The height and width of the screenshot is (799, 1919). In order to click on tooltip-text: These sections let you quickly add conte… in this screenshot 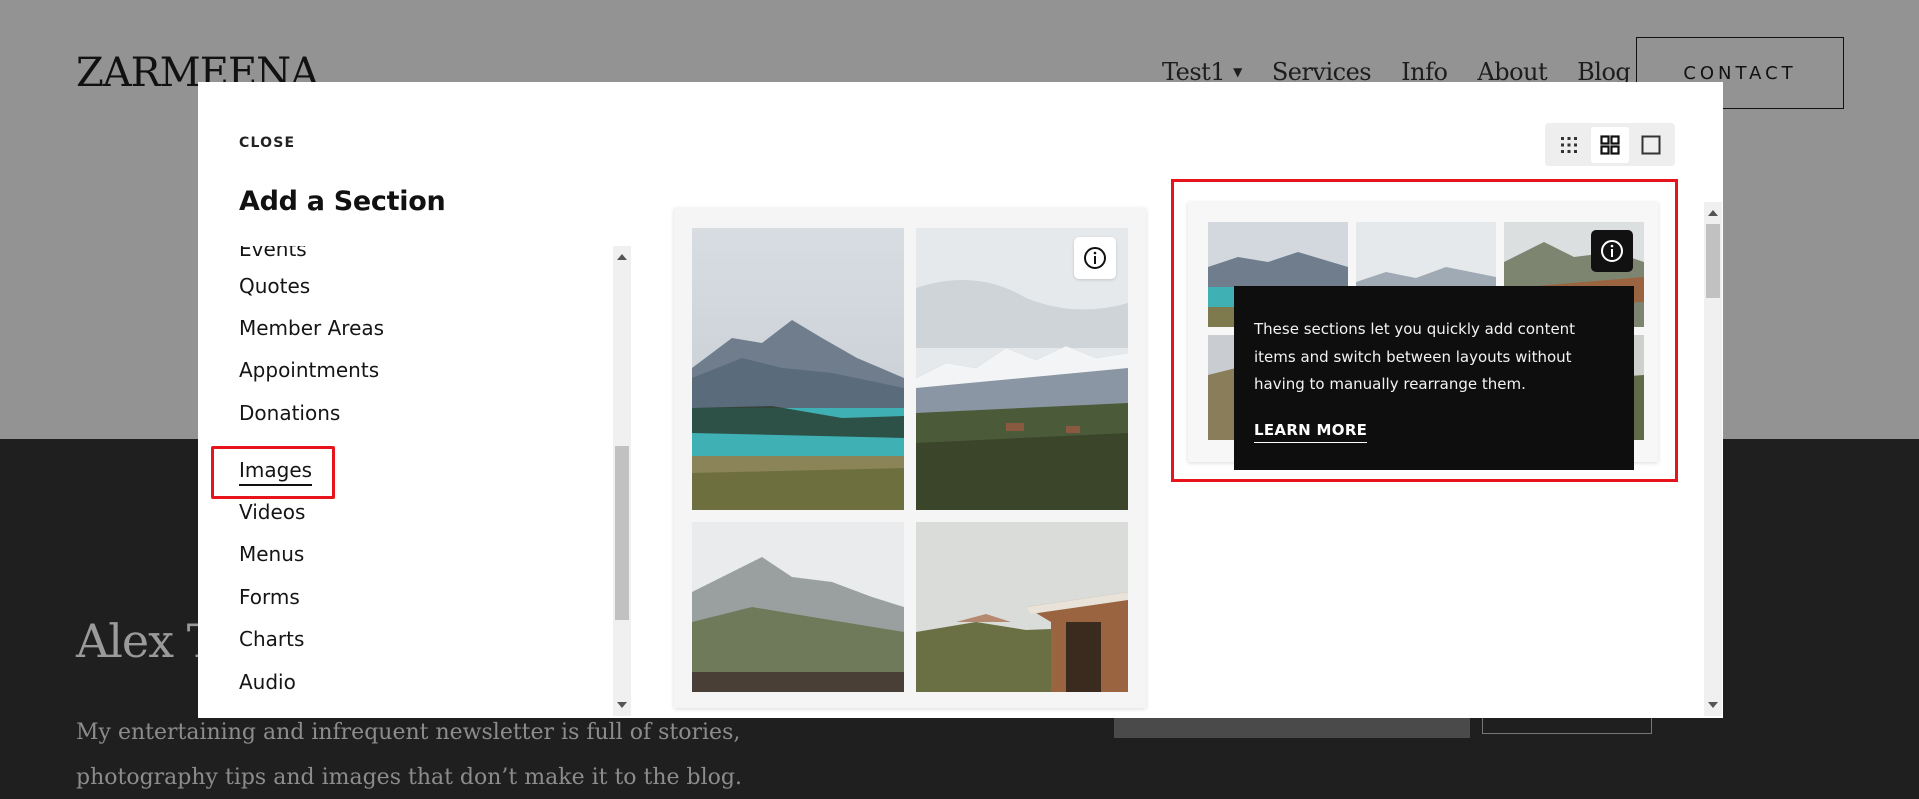, I will do `click(1415, 356)`.